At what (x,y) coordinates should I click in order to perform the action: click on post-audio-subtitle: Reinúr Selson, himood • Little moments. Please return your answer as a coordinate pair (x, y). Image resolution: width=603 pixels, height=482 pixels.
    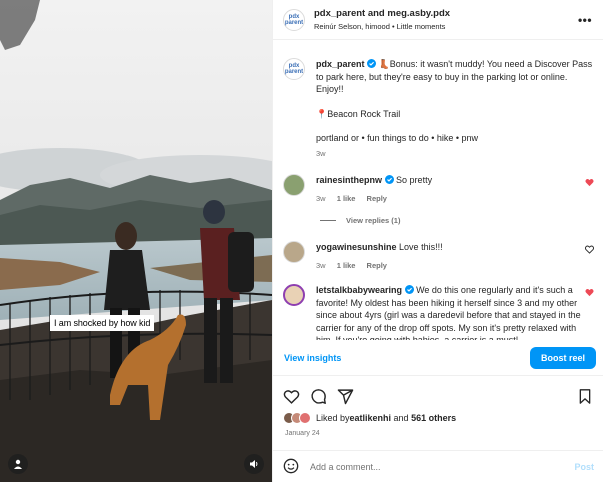
    Looking at the image, I should click on (445, 26).